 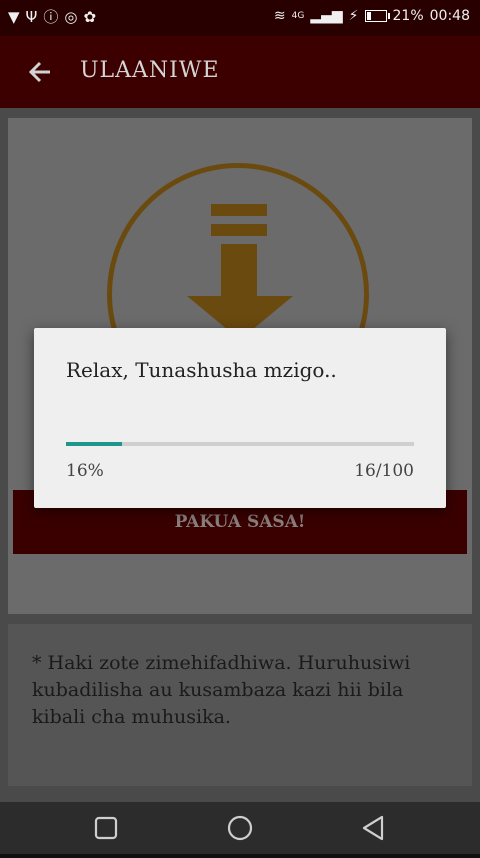 What do you see at coordinates (279, 16) in the screenshot?
I see `wifi-icon: ≋` at bounding box center [279, 16].